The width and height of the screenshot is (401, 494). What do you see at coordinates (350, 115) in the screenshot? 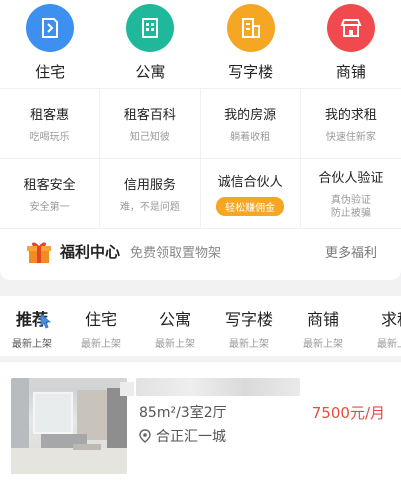
I see `service-title: 我的求租` at bounding box center [350, 115].